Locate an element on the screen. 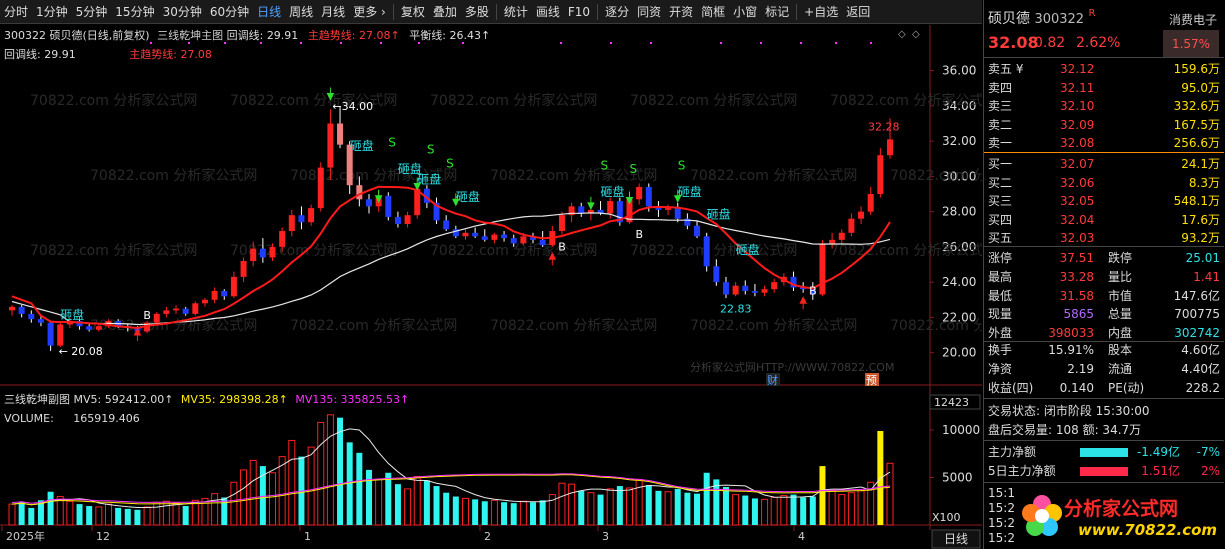  date-label: 3 is located at coordinates (605, 536).